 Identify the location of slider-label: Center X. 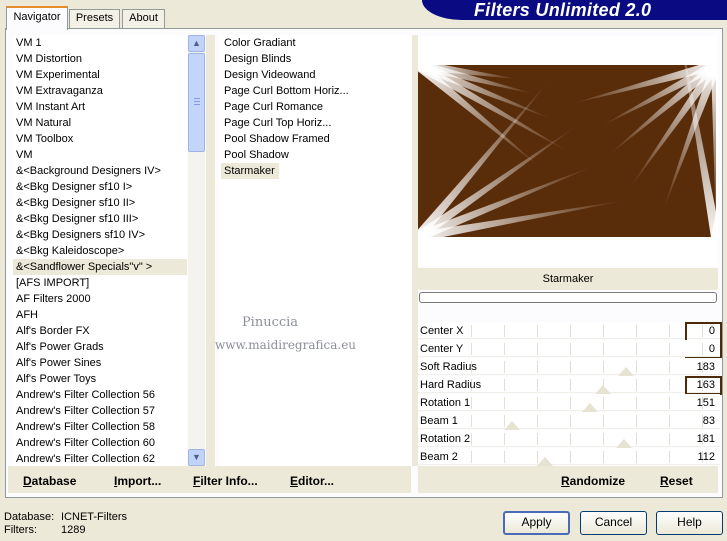
(442, 331).